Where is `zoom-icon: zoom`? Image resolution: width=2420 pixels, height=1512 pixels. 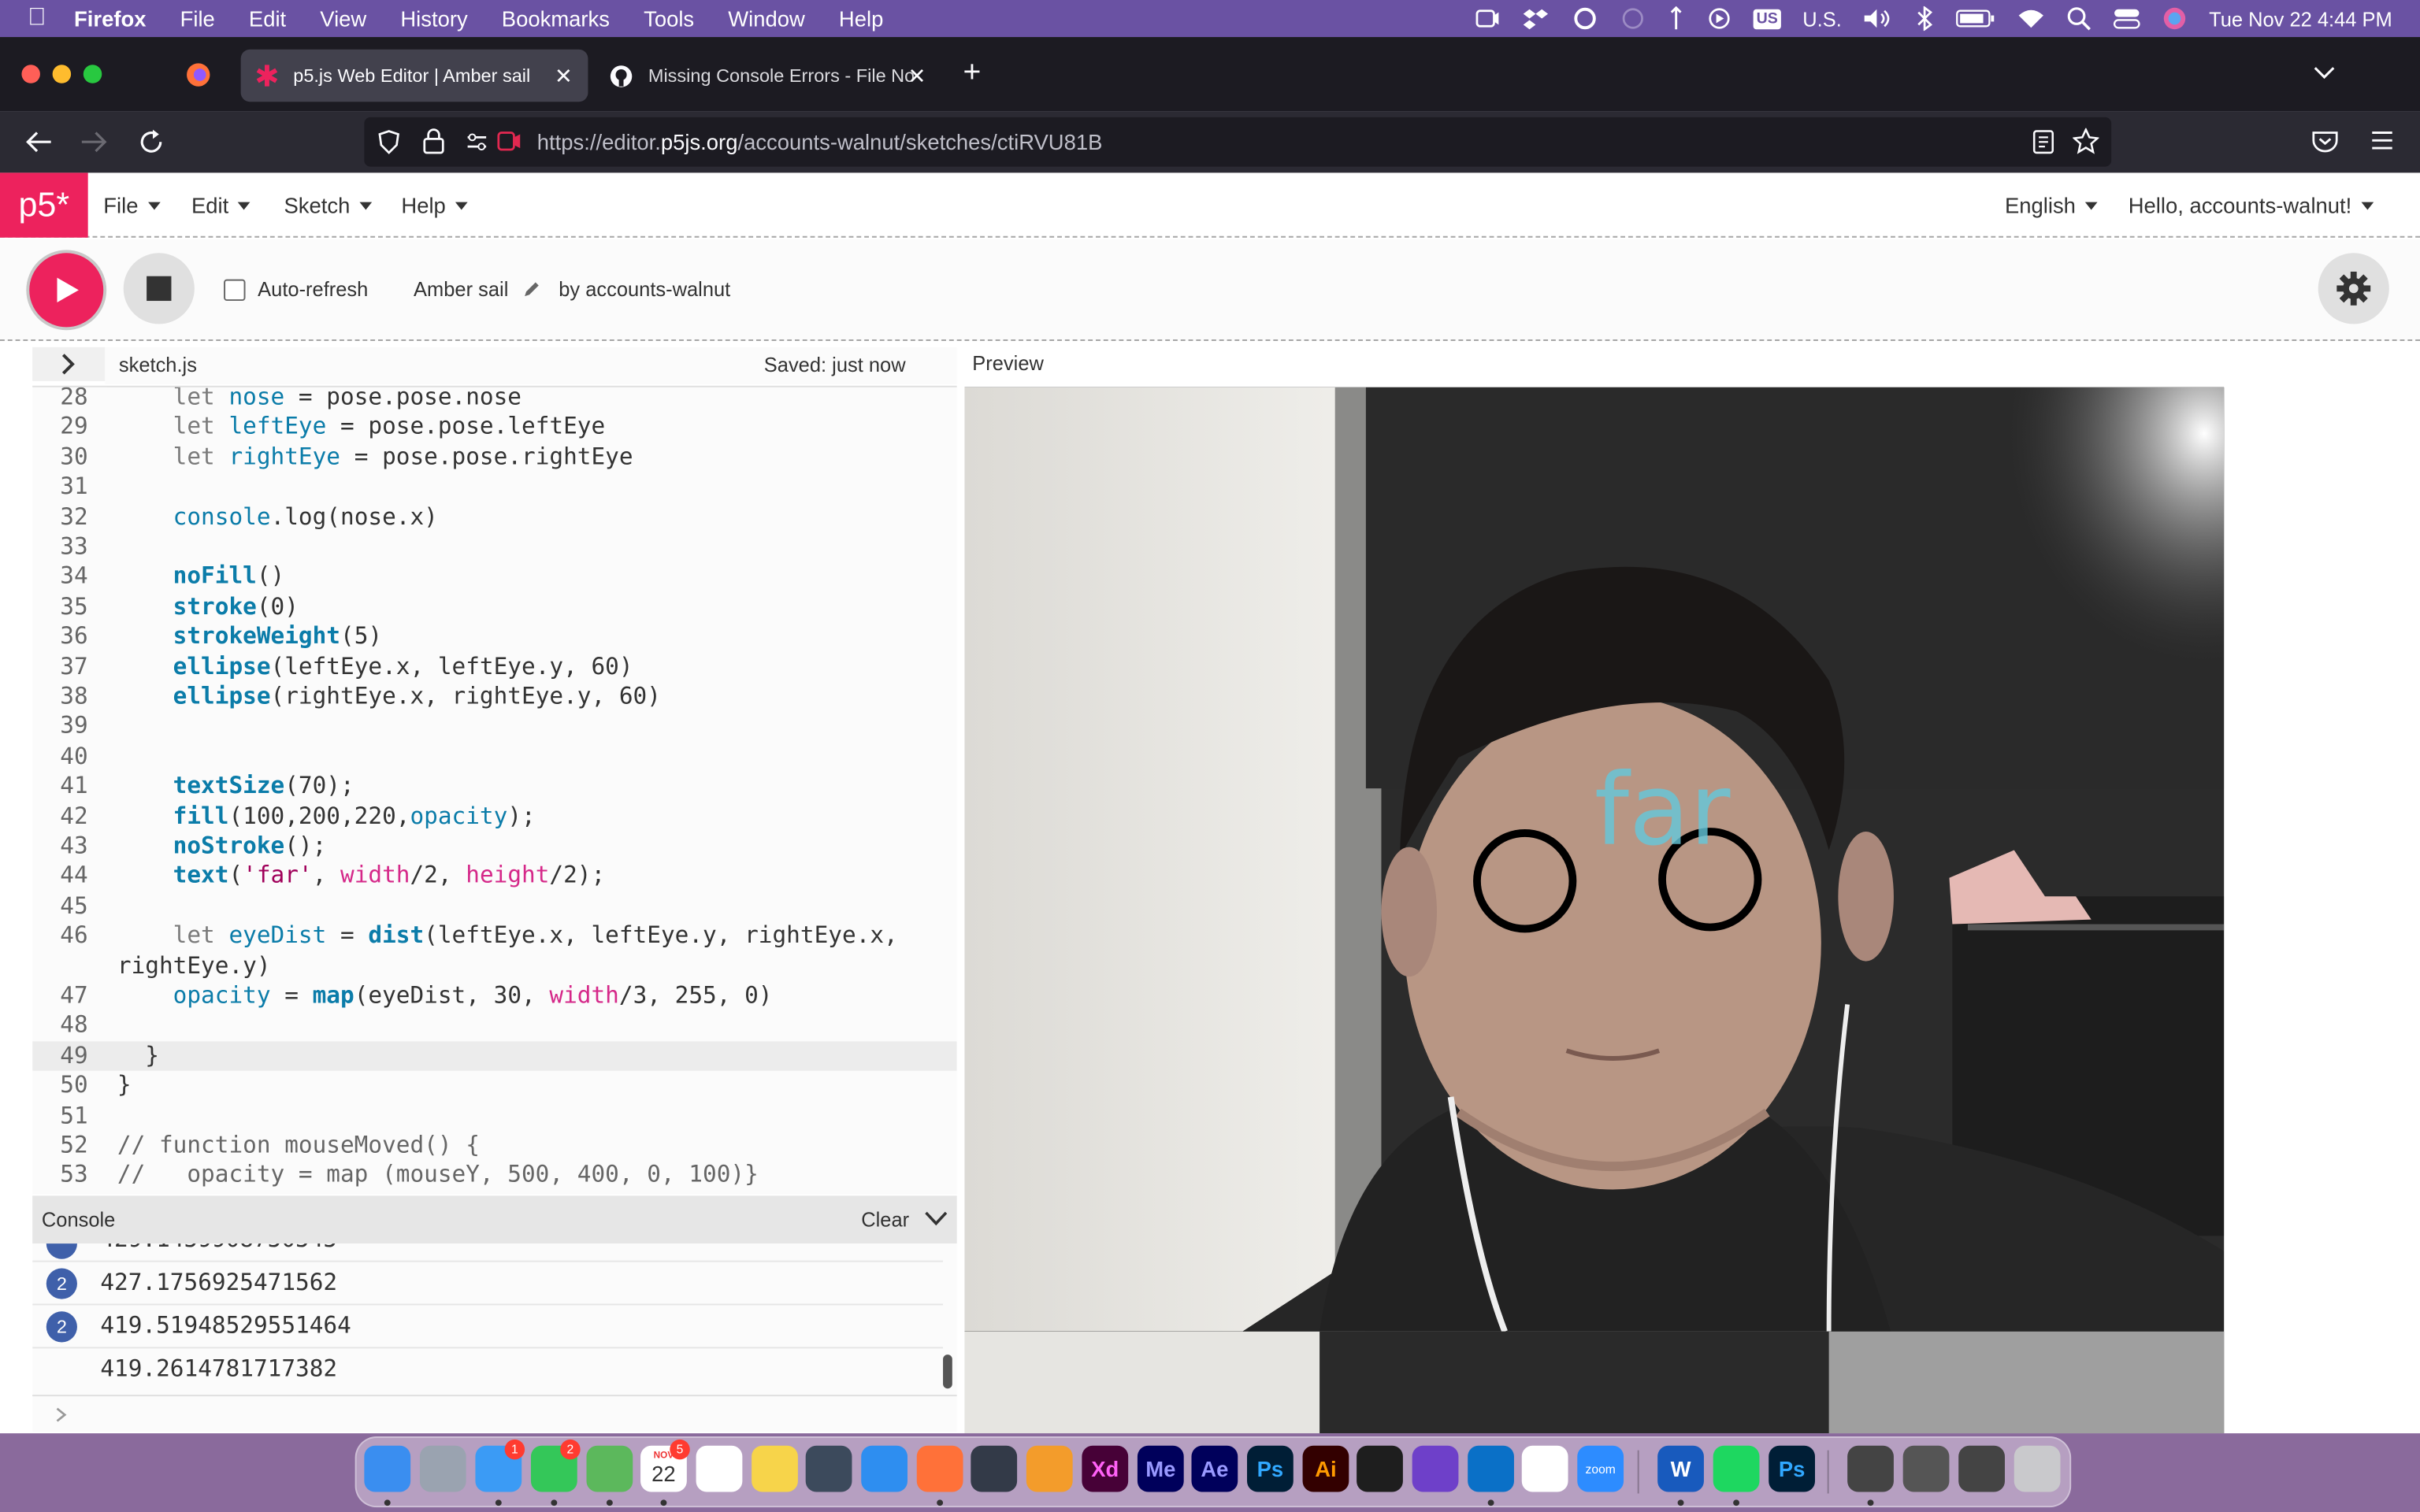 zoom-icon: zoom is located at coordinates (1600, 1468).